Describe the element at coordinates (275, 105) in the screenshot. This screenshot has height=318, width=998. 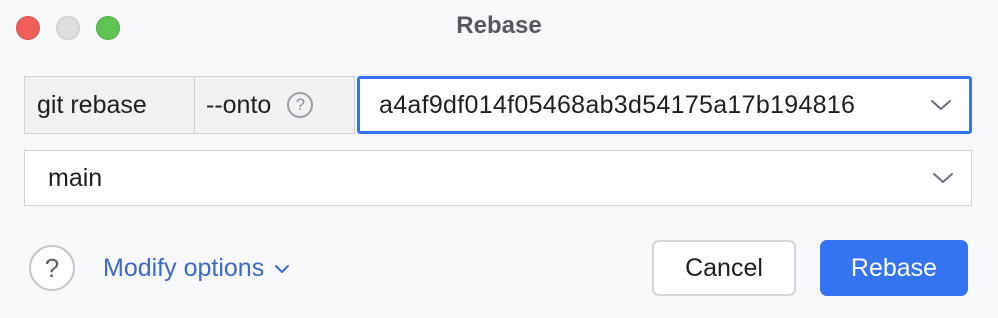
I see `onto-option: --onto ?` at that location.